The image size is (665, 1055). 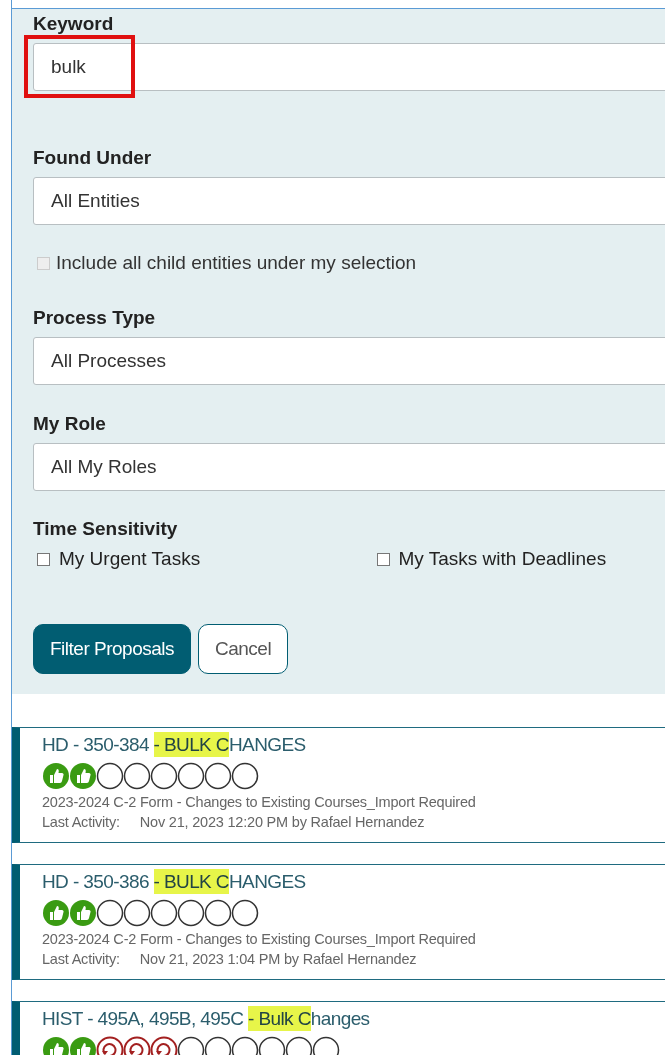 I want to click on field-label: Found Under, so click(x=93, y=158).